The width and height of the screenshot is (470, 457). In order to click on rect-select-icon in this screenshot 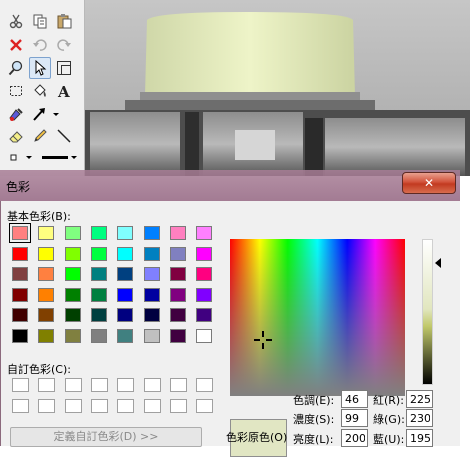, I will do `click(16, 91)`.